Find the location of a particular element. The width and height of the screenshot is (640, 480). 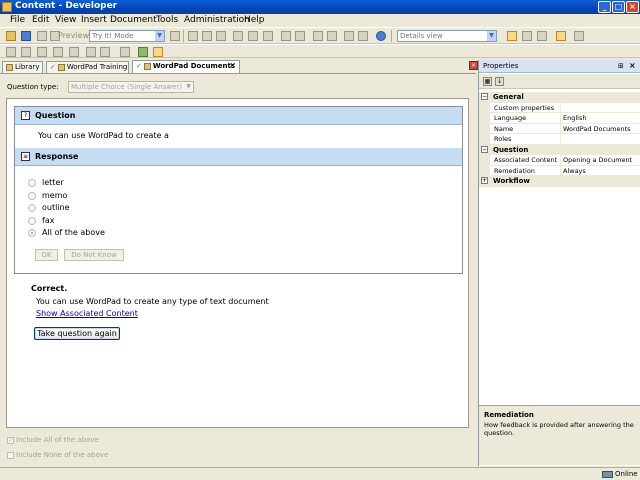

cut-icon is located at coordinates (193, 36).